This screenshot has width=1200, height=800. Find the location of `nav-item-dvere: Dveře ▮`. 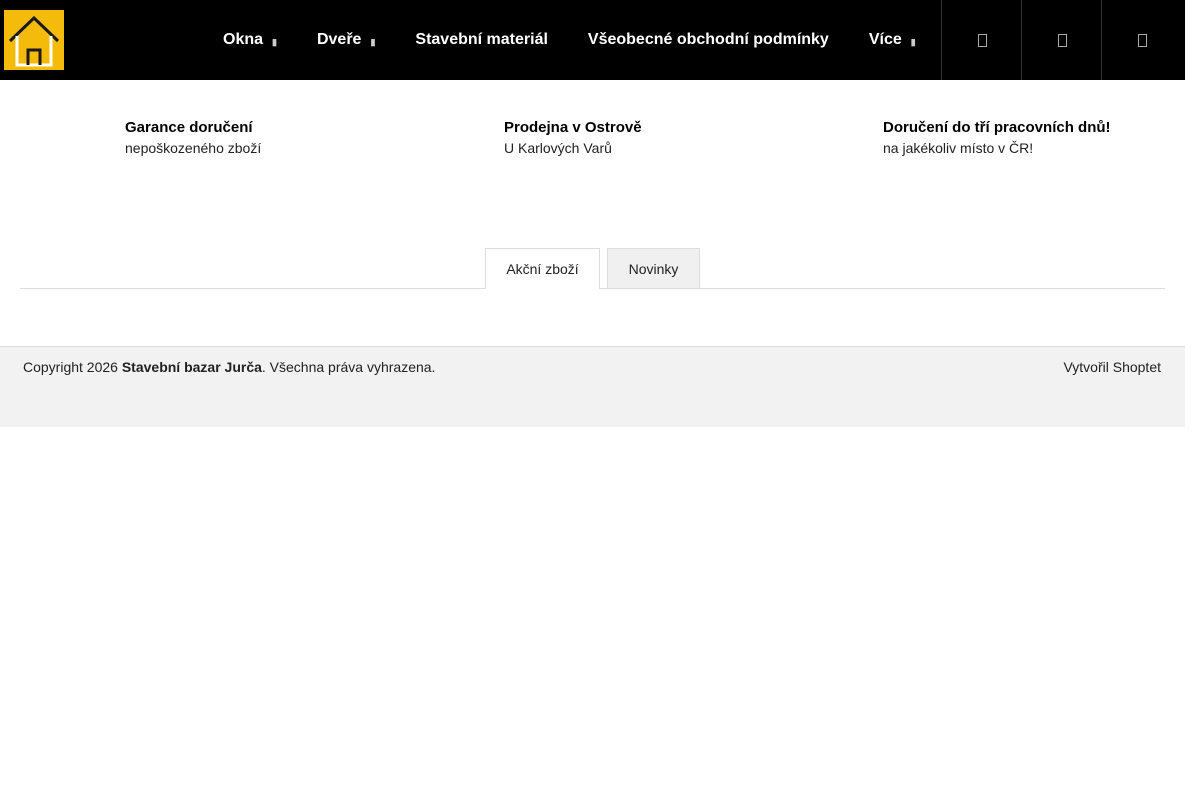

nav-item-dvere: Dveře ▮ is located at coordinates (346, 40).